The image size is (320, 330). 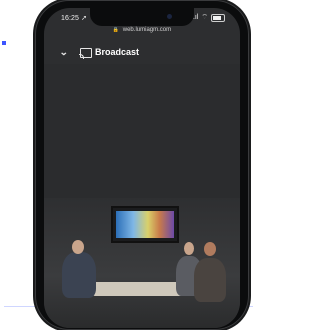 What do you see at coordinates (210, 249) in the screenshot?
I see `person-right-2-head` at bounding box center [210, 249].